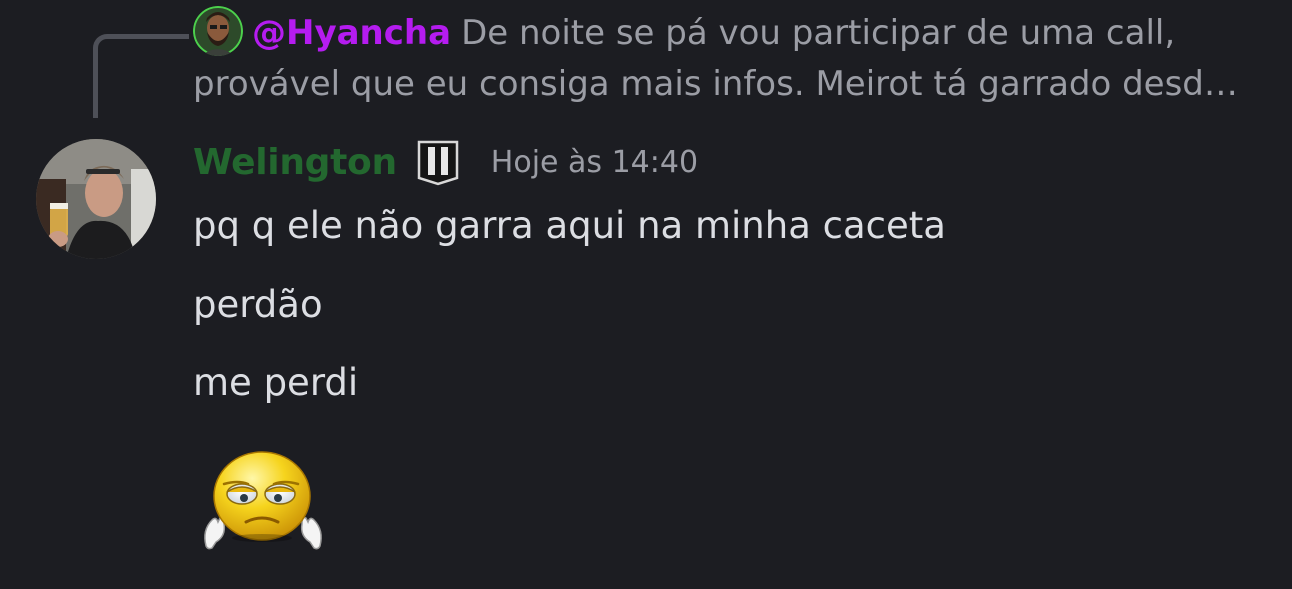 This screenshot has height=589, width=1292. Describe the element at coordinates (141, 76) in the screenshot. I see `reply-spine` at that location.